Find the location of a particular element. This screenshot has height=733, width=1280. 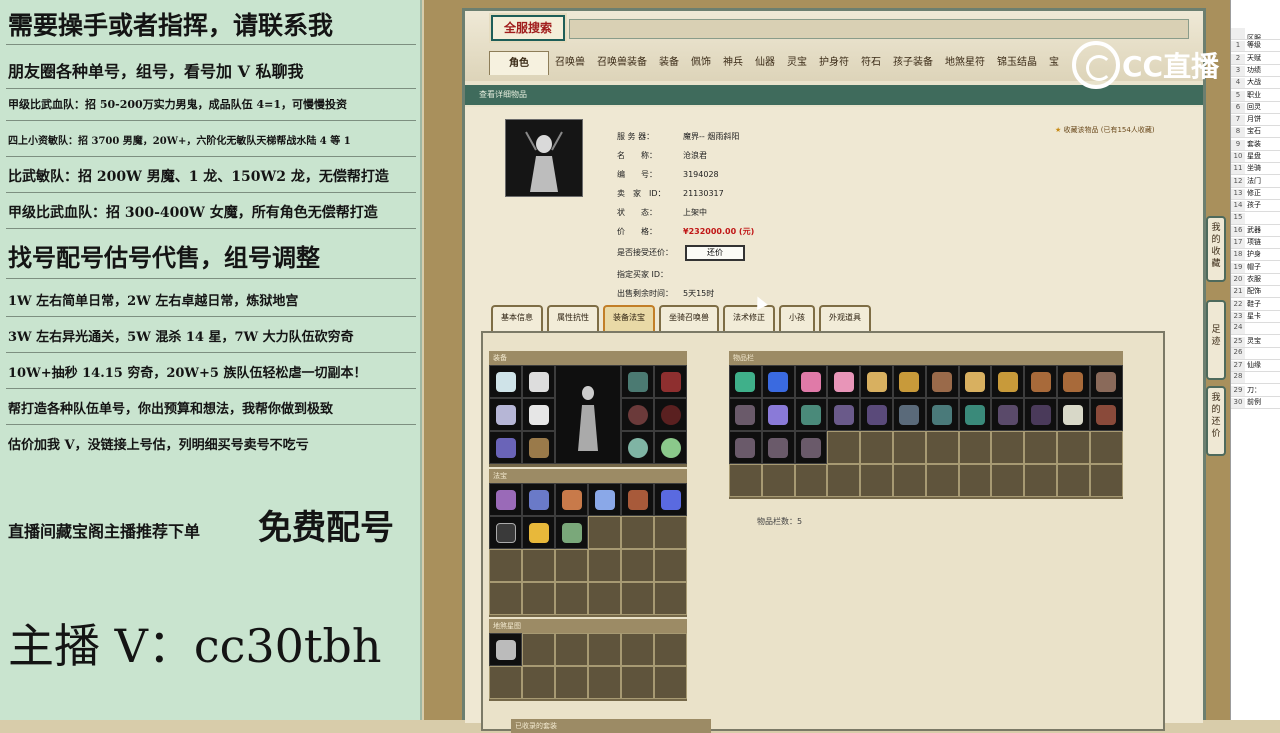

sheet-cell: 套装 is located at coordinates (1253, 144).